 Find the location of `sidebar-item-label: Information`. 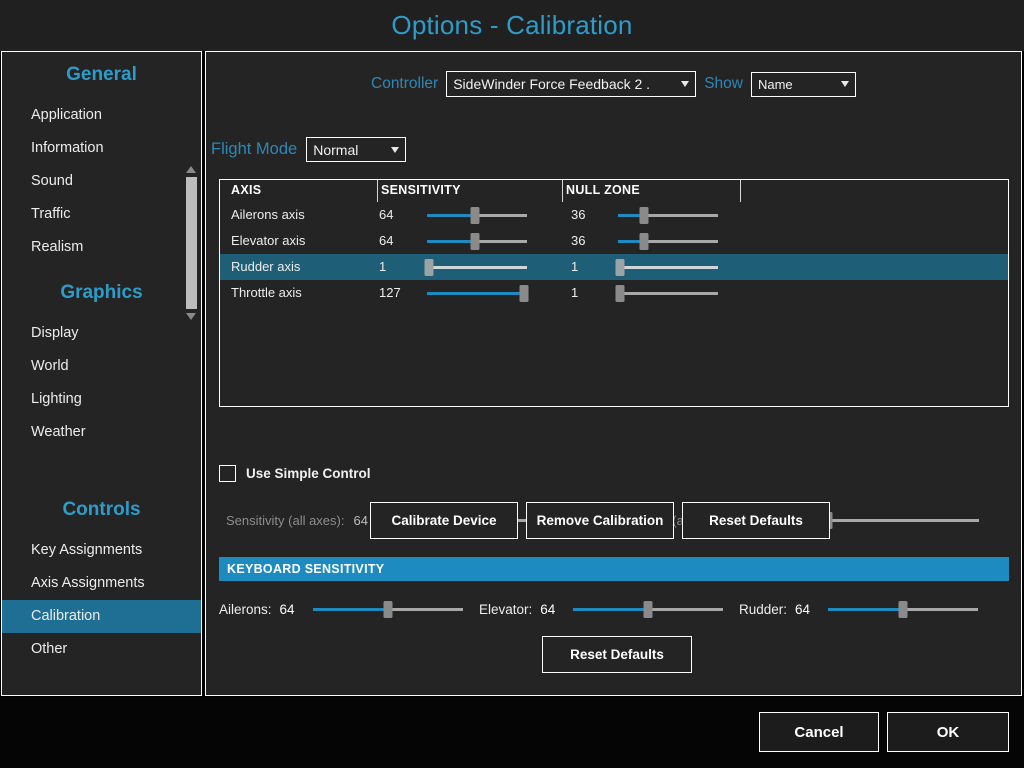

sidebar-item-label: Information is located at coordinates (67, 148).